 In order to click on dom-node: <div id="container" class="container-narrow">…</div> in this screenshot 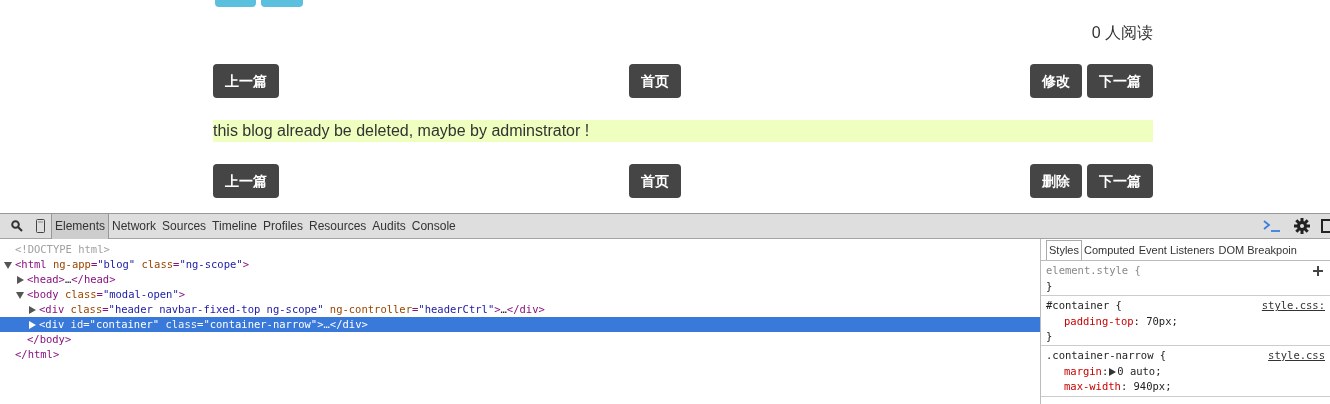, I will do `click(520, 324)`.